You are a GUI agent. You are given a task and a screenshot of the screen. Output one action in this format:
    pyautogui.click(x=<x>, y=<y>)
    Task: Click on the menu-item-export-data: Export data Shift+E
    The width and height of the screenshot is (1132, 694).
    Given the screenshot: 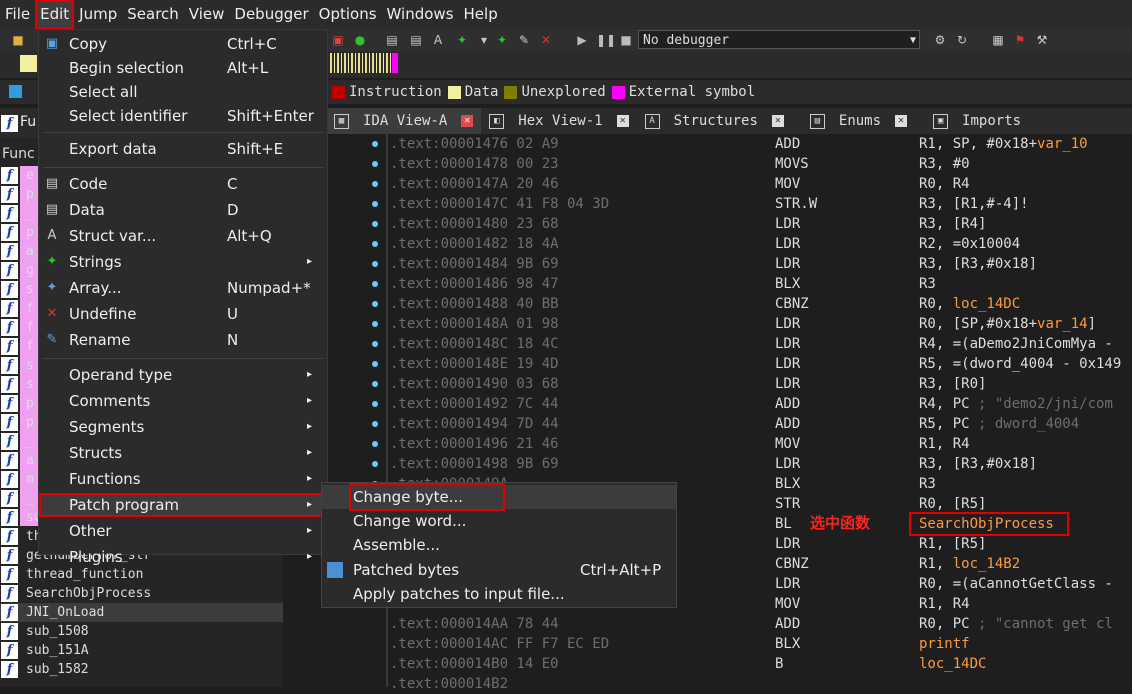 What is the action you would take?
    pyautogui.click(x=183, y=149)
    